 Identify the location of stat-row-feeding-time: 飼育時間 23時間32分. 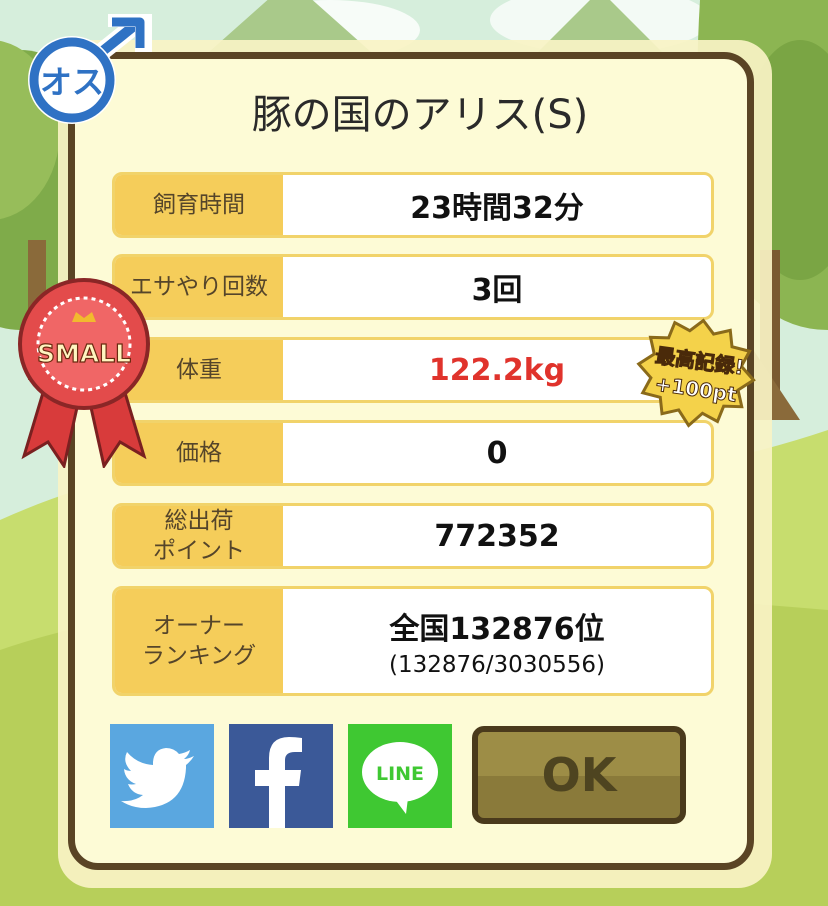
(413, 205).